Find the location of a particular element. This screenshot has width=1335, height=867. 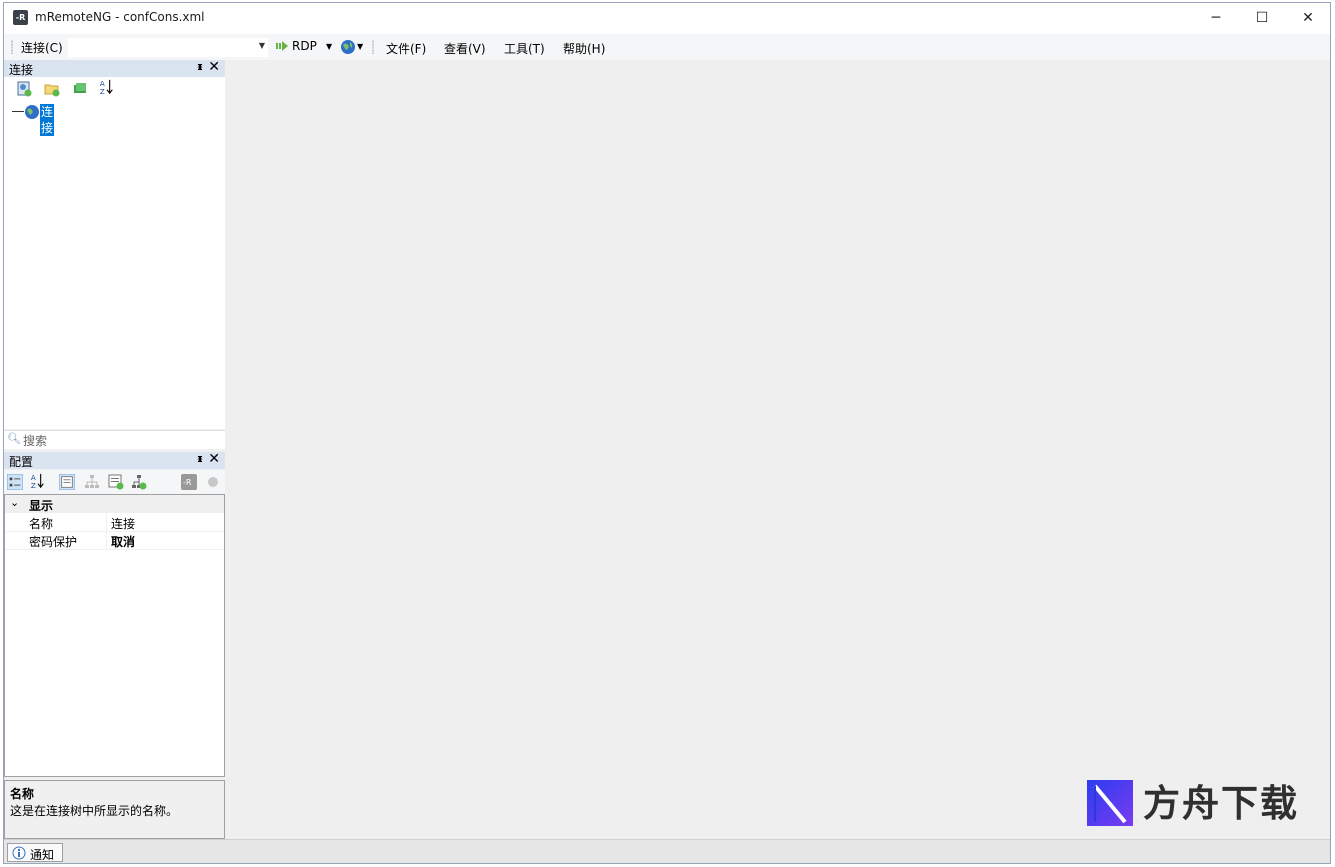

property-category: ⌄ 显示 is located at coordinates (114, 504).